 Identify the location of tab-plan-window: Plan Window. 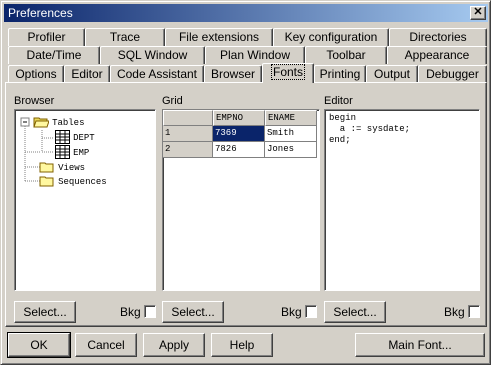
(255, 55).